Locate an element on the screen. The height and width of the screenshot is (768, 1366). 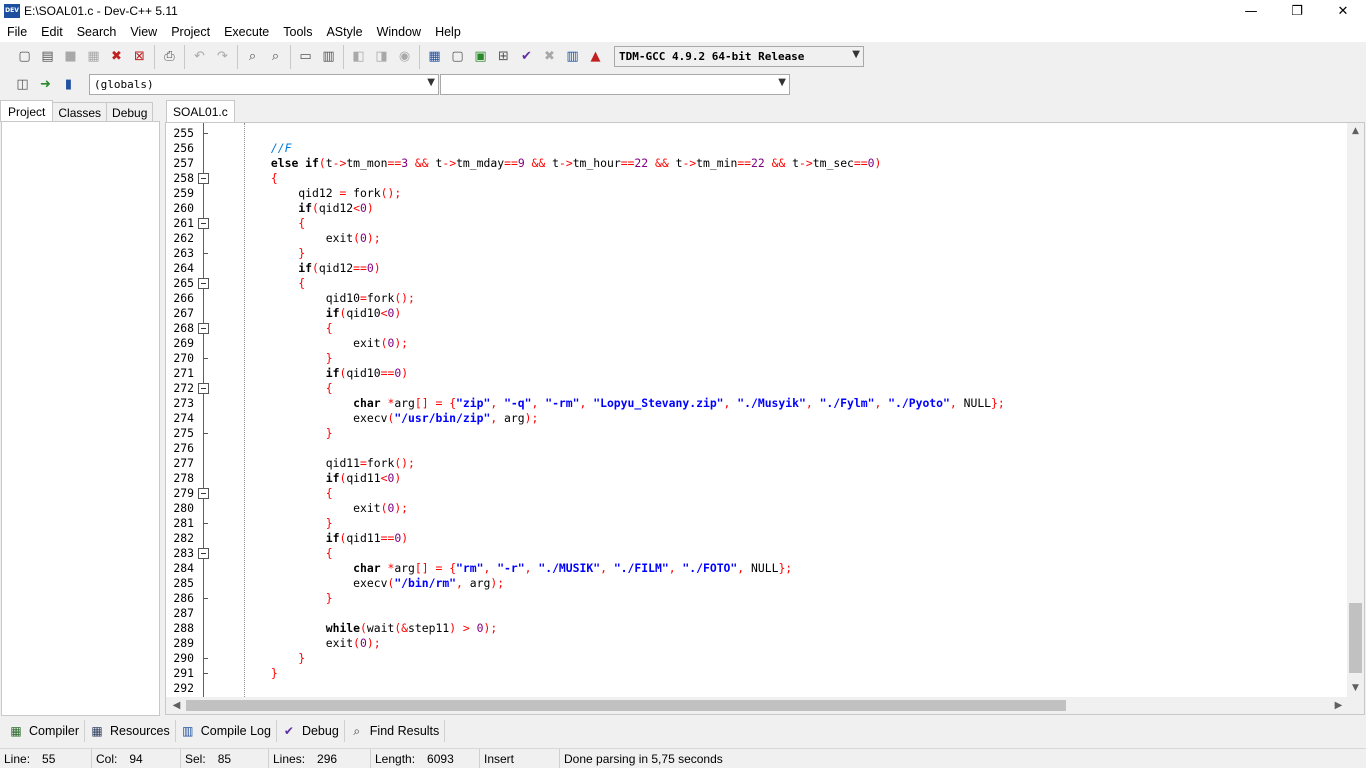
redo-icon: ↷ is located at coordinates (222, 57).